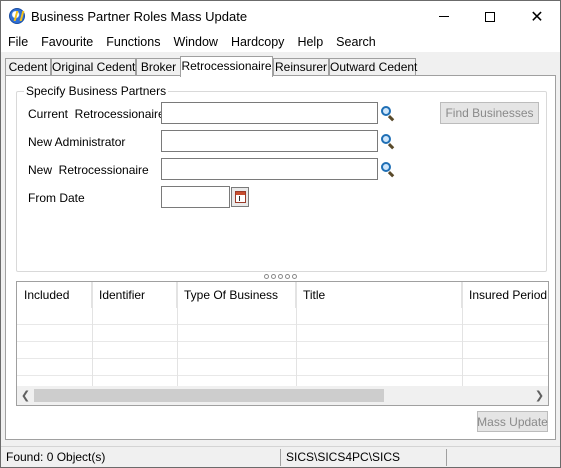 The height and width of the screenshot is (468, 561). What do you see at coordinates (139, 16) in the screenshot?
I see `window-title: Business Partner Roles Mass Update` at bounding box center [139, 16].